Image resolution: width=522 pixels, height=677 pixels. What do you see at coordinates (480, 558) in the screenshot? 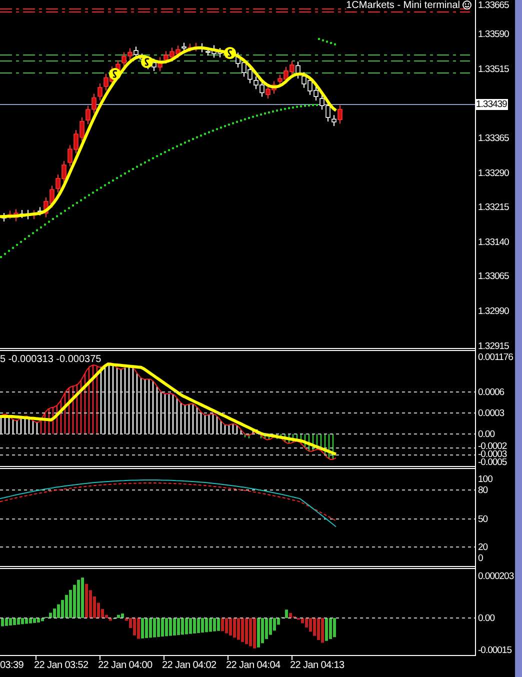
I see `stochastic-axis-label: 0` at bounding box center [480, 558].